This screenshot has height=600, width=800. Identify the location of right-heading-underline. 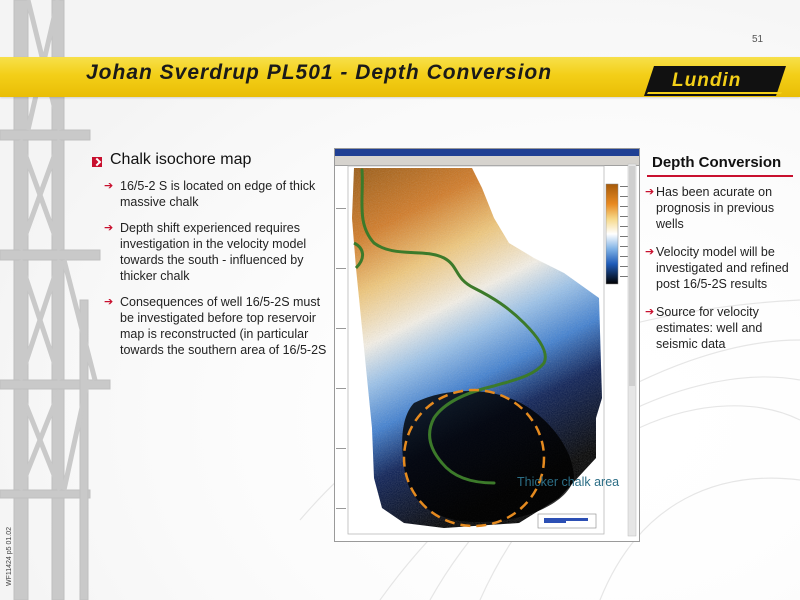
(720, 176).